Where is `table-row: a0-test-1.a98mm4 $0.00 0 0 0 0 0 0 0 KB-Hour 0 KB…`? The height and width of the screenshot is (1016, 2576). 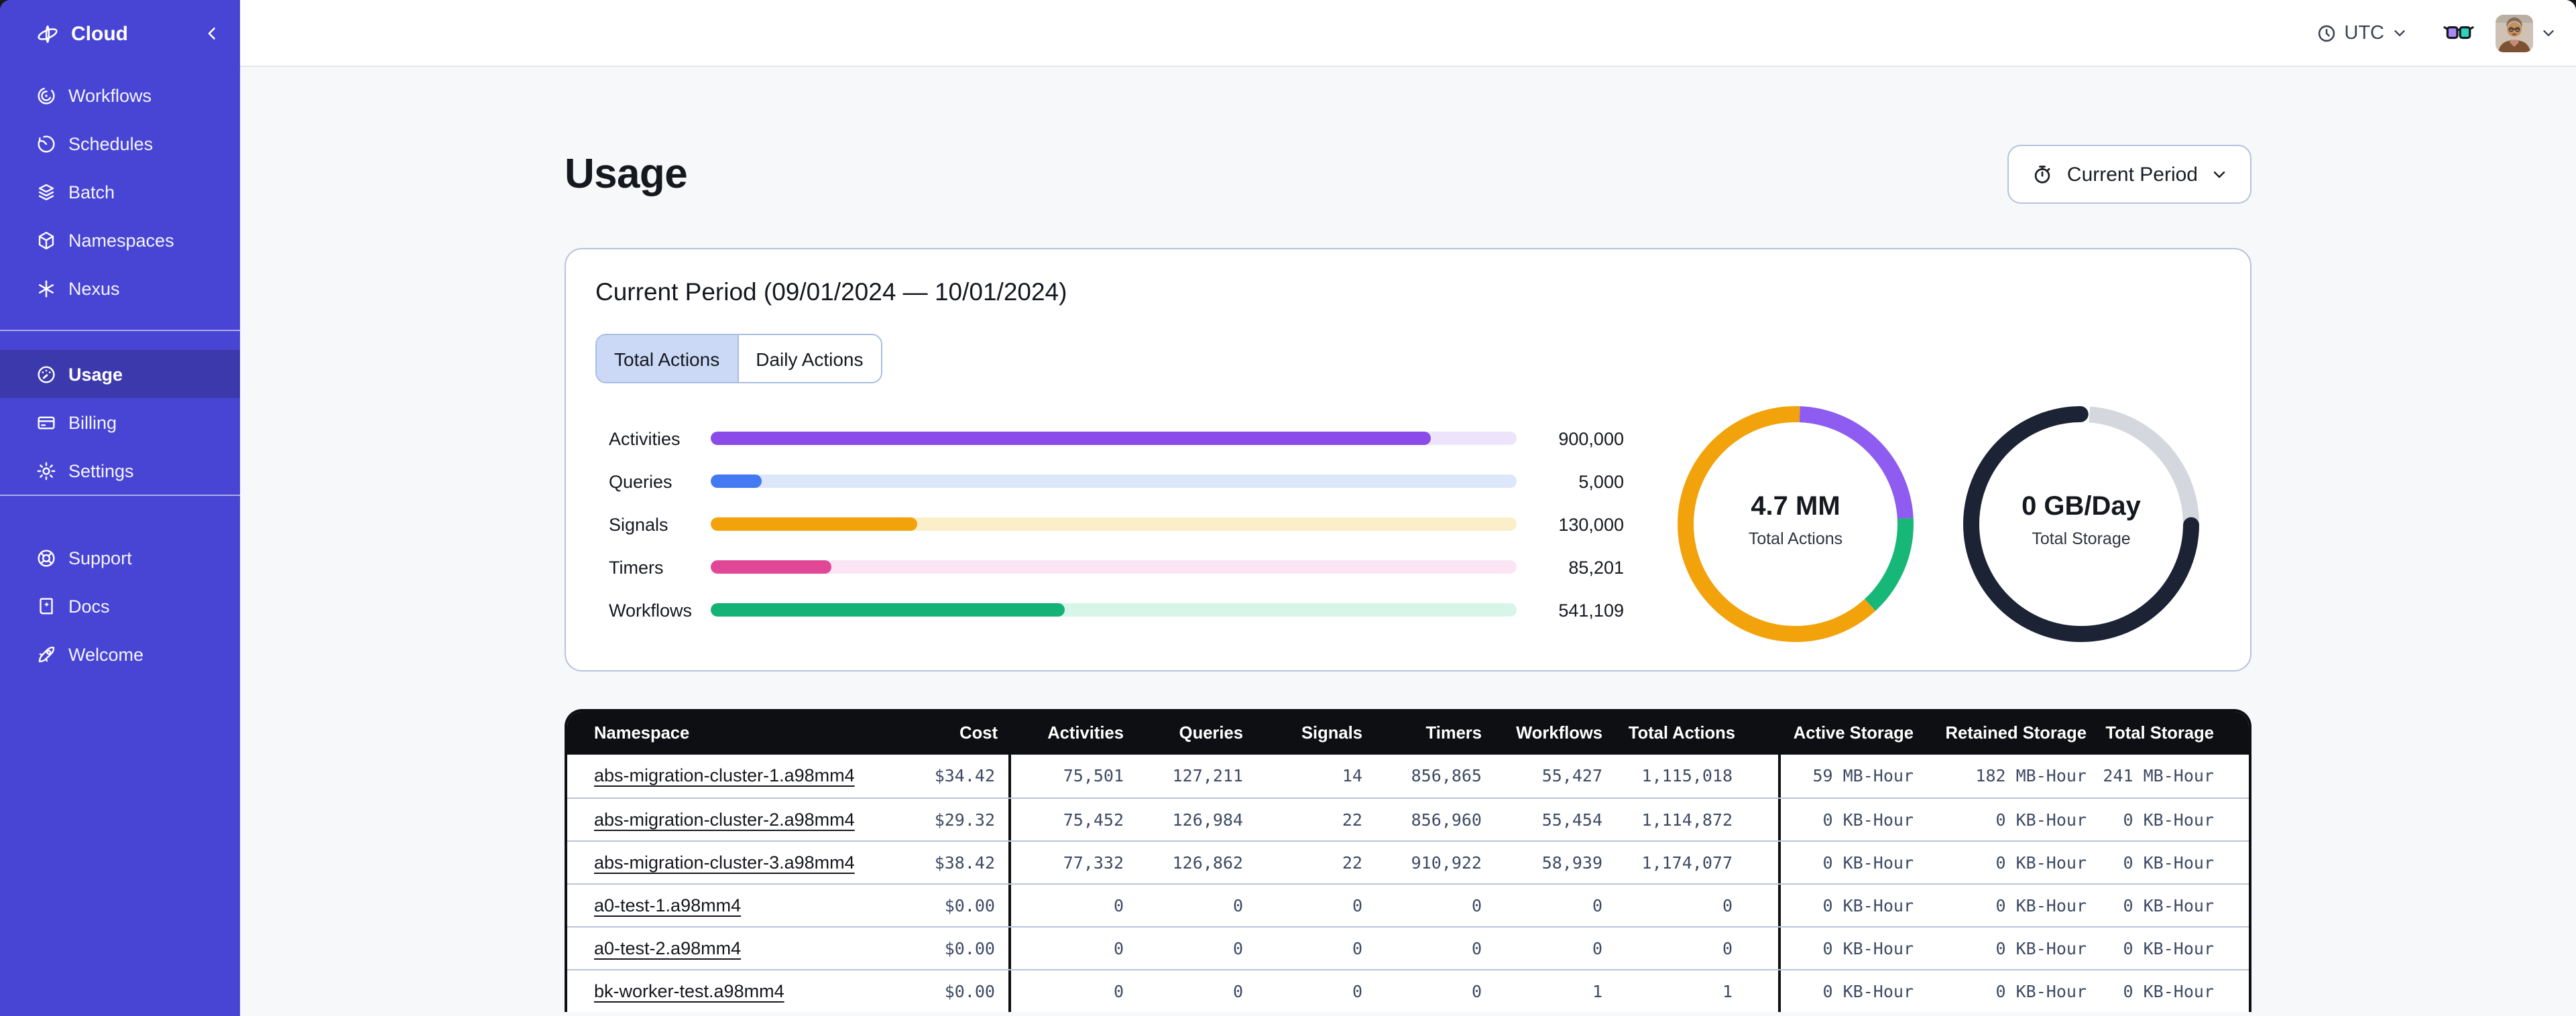 table-row: a0-test-1.a98mm4 $0.00 0 0 0 0 0 0 0 KB-Hour 0 KB… is located at coordinates (1408, 904).